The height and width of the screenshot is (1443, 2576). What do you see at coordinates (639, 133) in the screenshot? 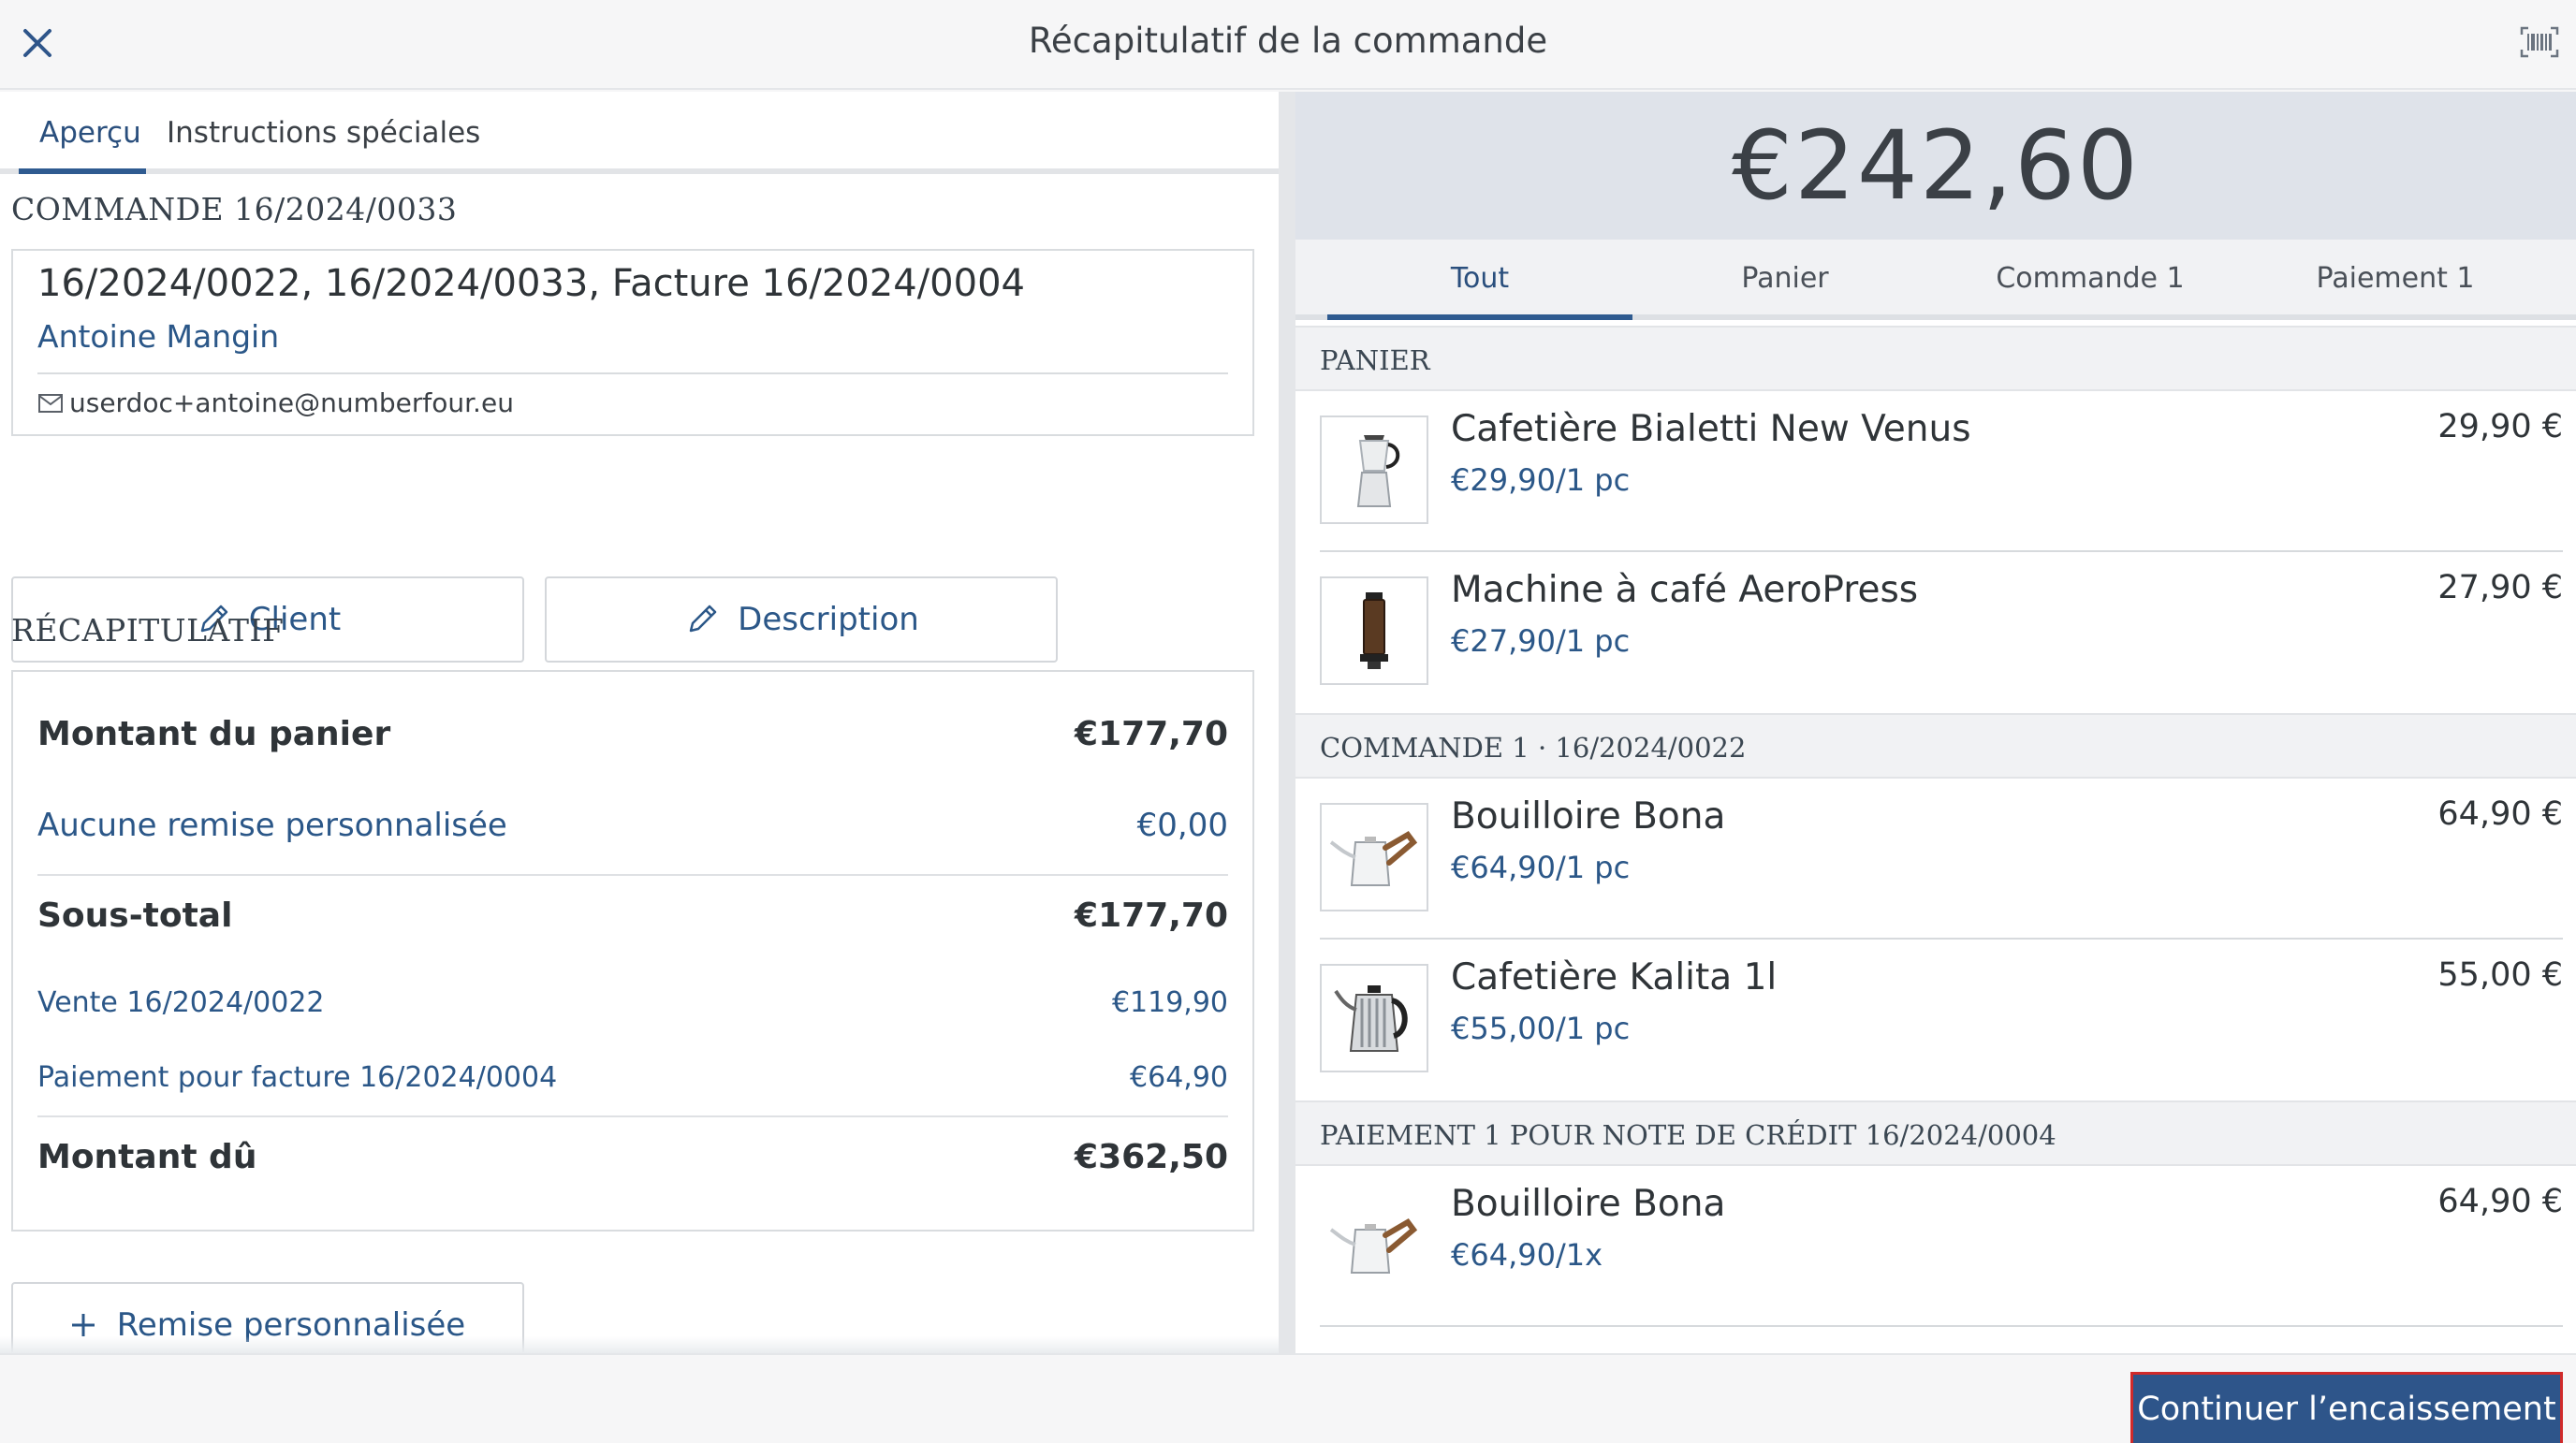
I see `left-tab-bar: Aperçu Instructions spéciales` at bounding box center [639, 133].